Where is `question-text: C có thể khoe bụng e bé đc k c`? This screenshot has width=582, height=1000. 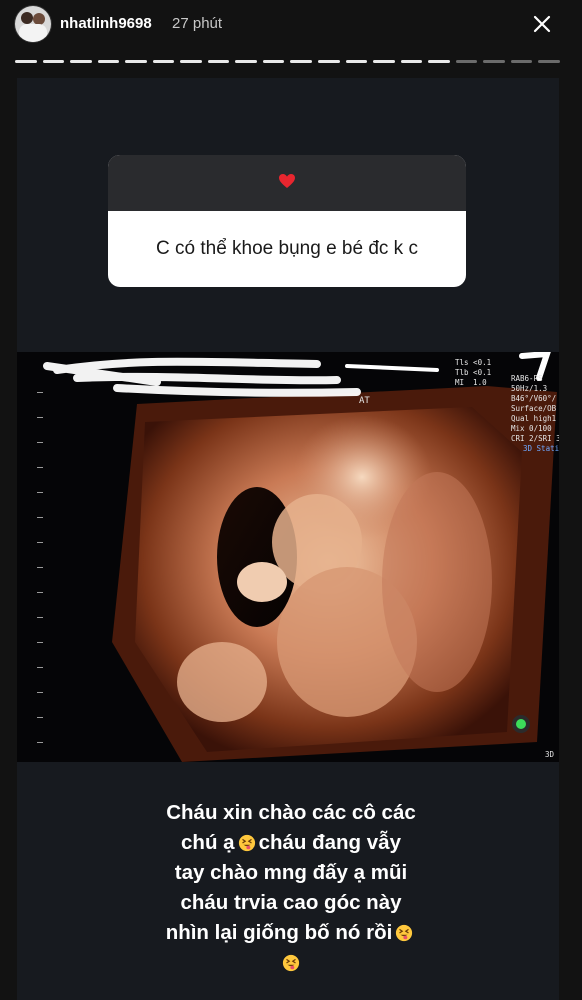 question-text: C có thể khoe bụng e bé đc k c is located at coordinates (287, 248).